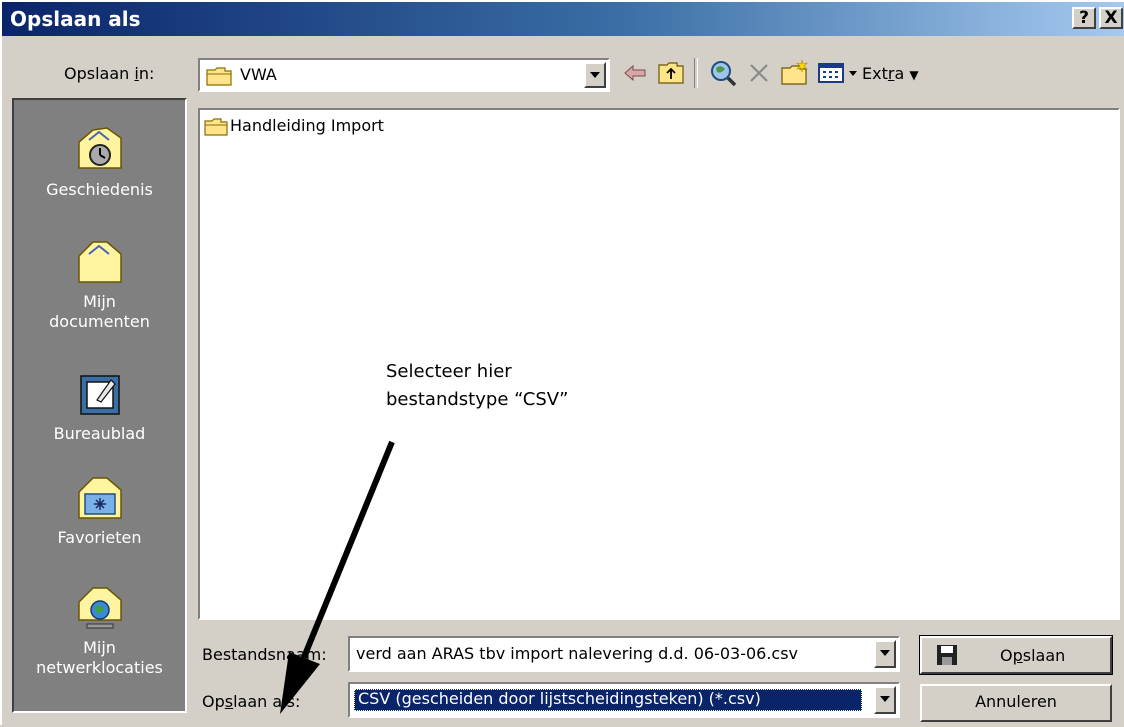 The image size is (1124, 727). I want to click on delete-icon, so click(759, 73).